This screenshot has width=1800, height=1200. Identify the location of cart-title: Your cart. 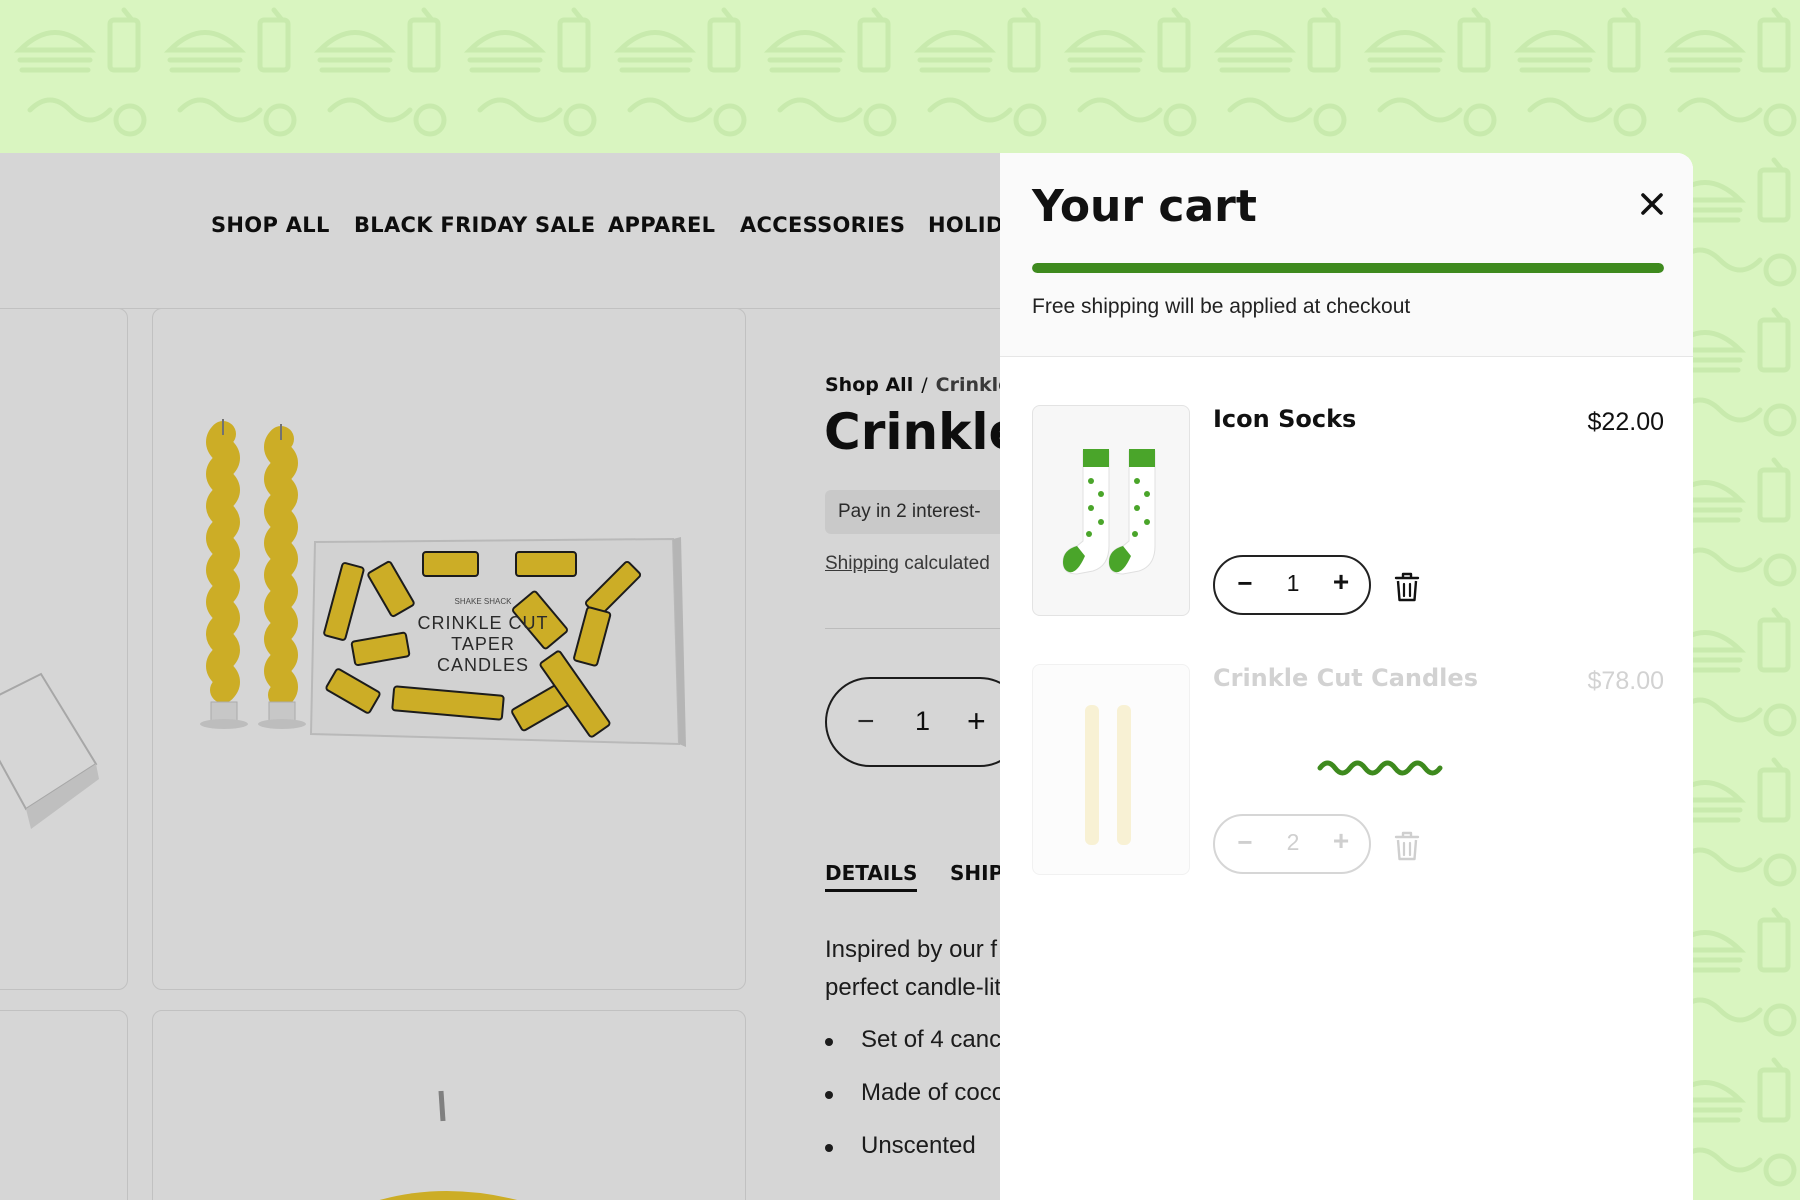
(1144, 206).